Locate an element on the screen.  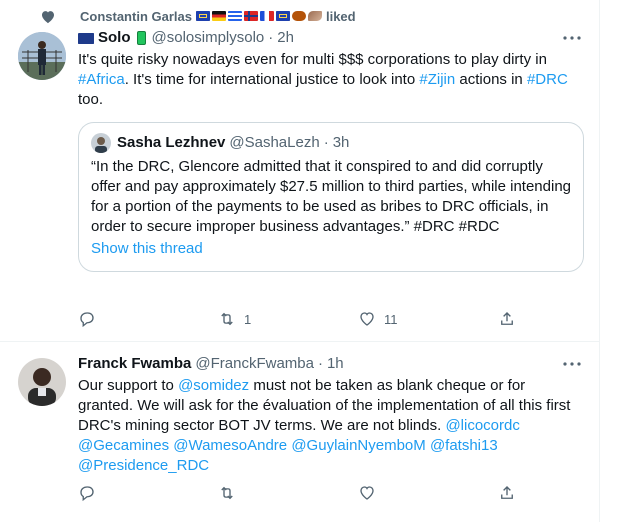
name-emoji-flags is located at coordinates (258, 16).